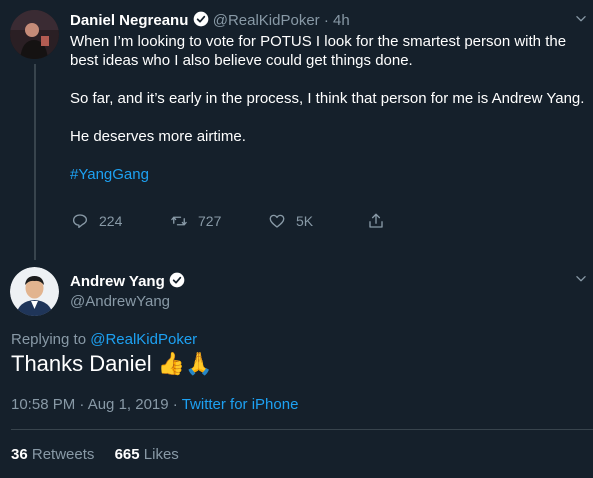 The image size is (593, 478). Describe the element at coordinates (96, 221) in the screenshot. I see `reply-action: 224` at that location.